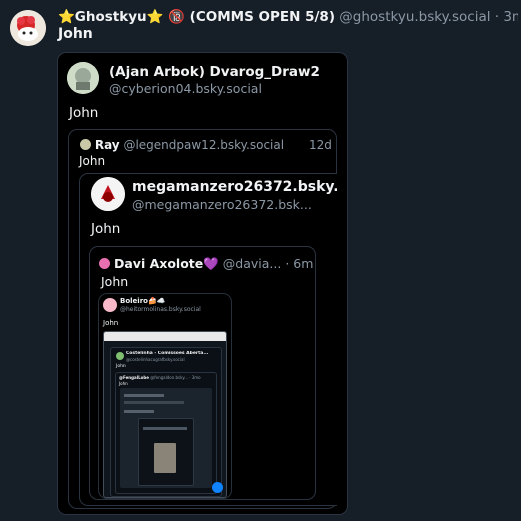  Describe the element at coordinates (506, 17) in the screenshot. I see `post-timestamp: · 3min` at that location.